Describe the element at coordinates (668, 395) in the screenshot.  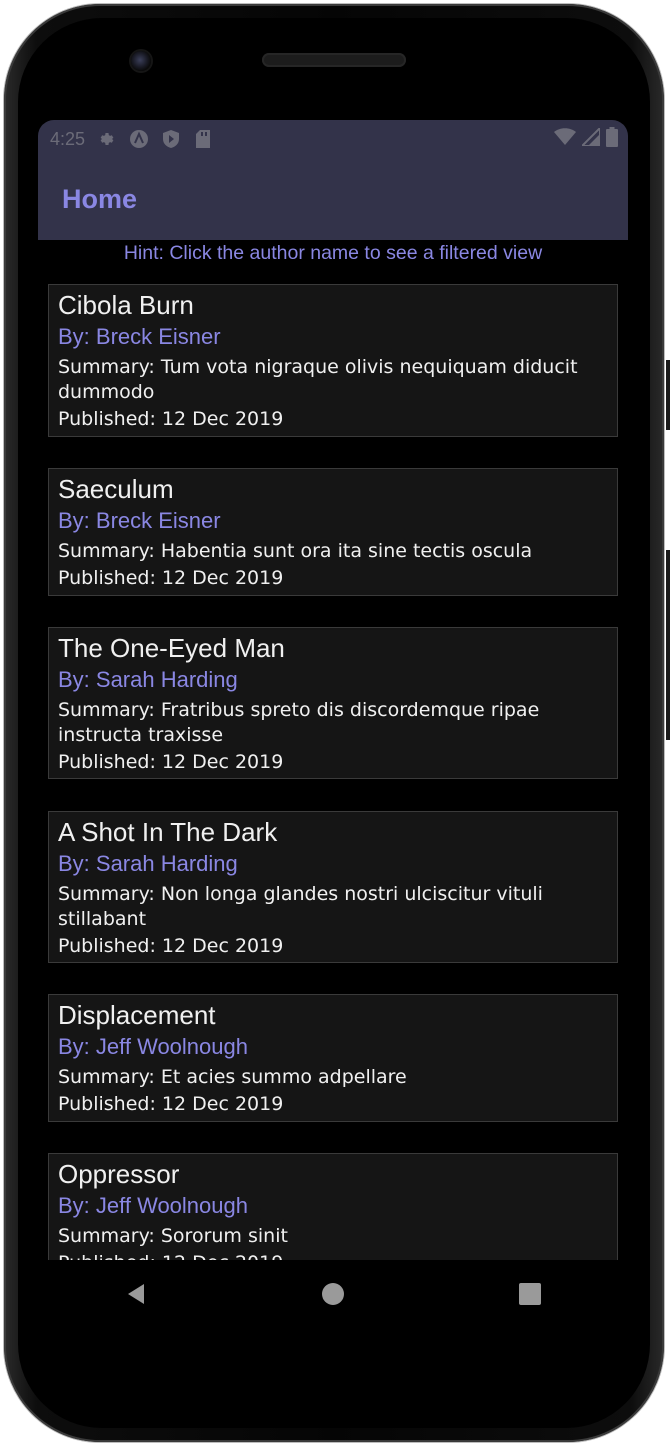
I see `volume-button` at that location.